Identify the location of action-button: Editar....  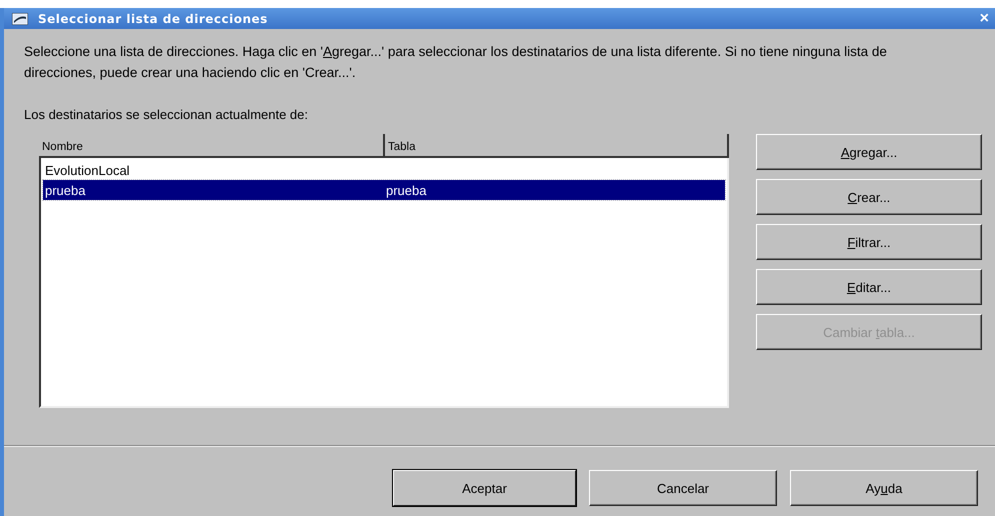
(869, 287).